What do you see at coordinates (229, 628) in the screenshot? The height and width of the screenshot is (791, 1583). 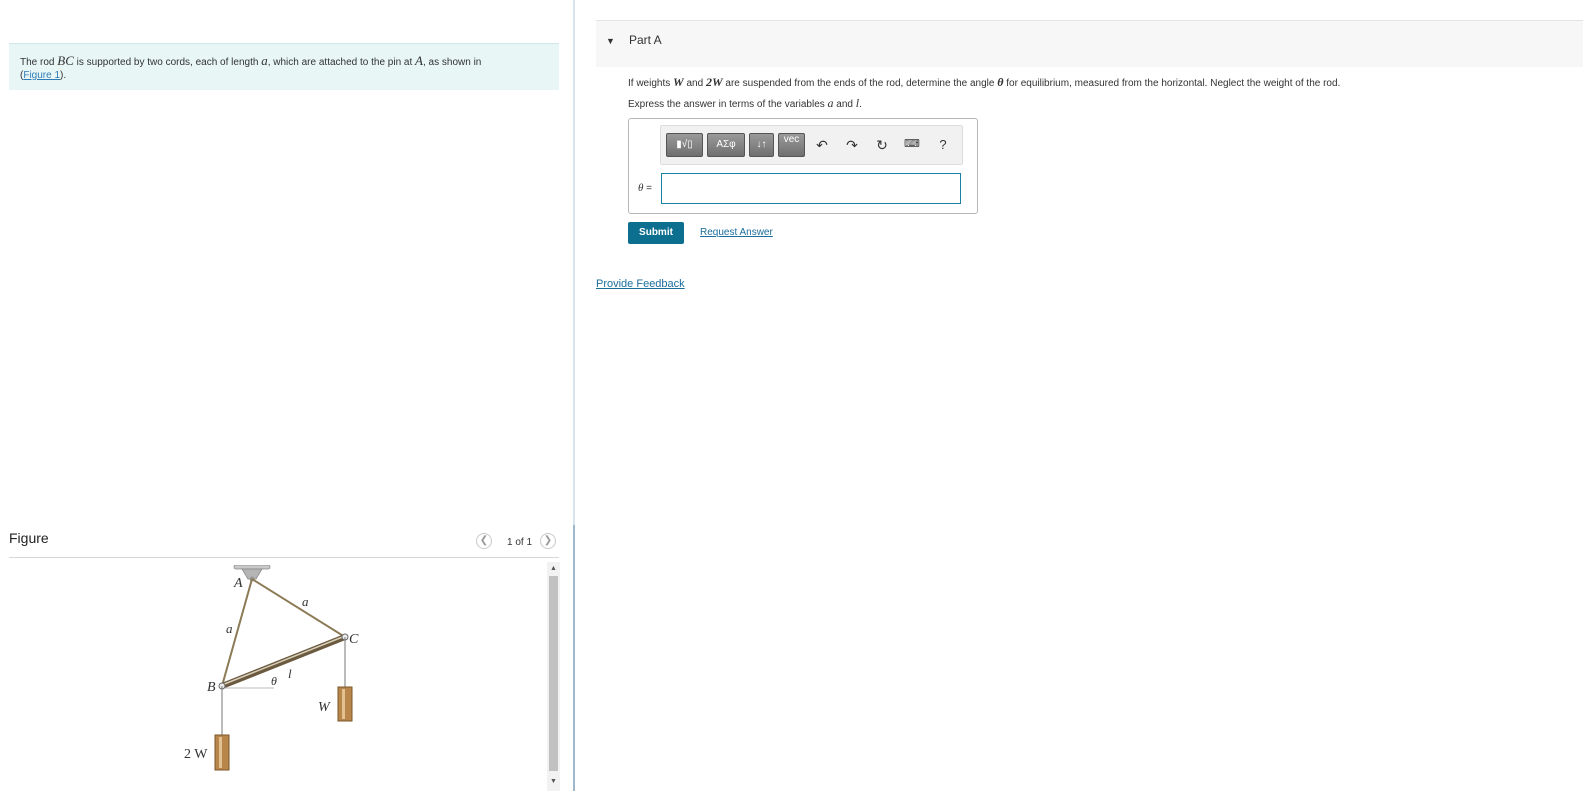 I see `label-a-left: a` at bounding box center [229, 628].